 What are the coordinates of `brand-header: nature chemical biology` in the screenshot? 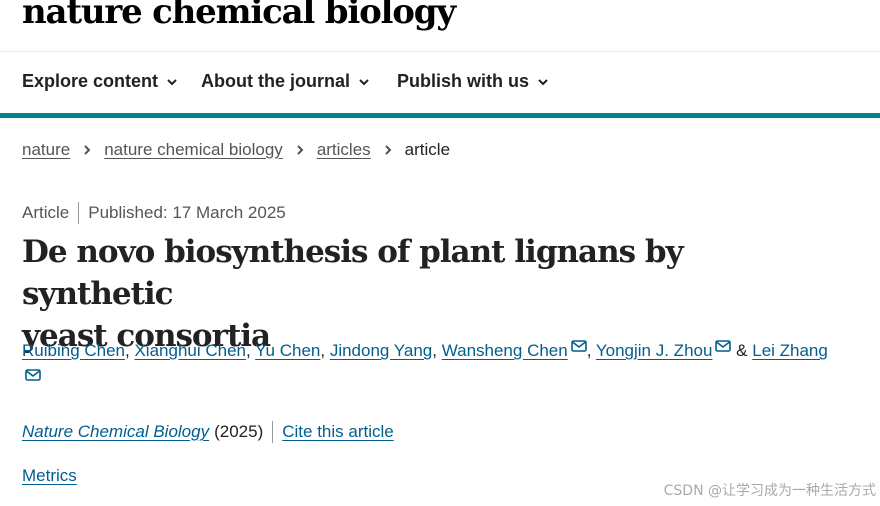 It's located at (440, 26).